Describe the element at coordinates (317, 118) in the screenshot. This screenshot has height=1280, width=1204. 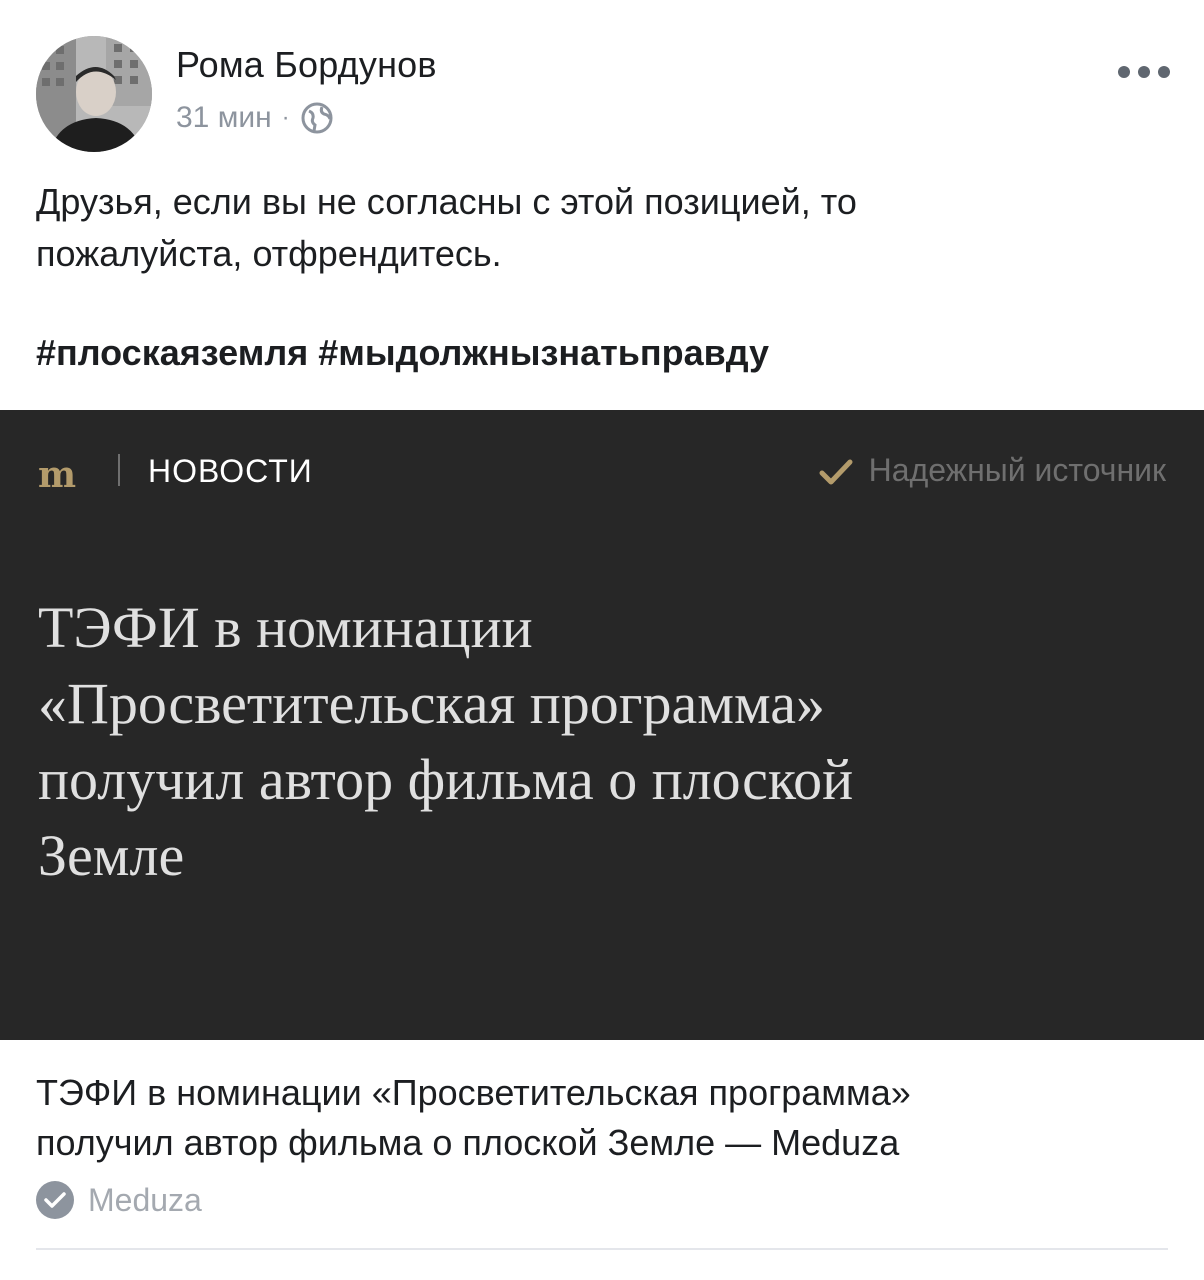
I see `globe-icon` at that location.